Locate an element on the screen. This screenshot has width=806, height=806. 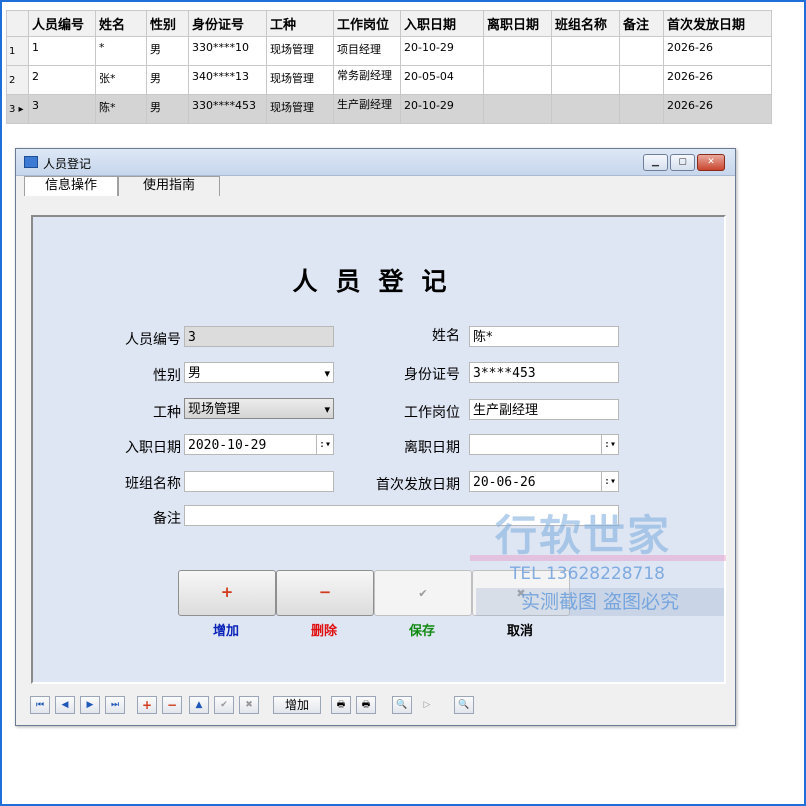
save-button: ✔ is located at coordinates (423, 593).